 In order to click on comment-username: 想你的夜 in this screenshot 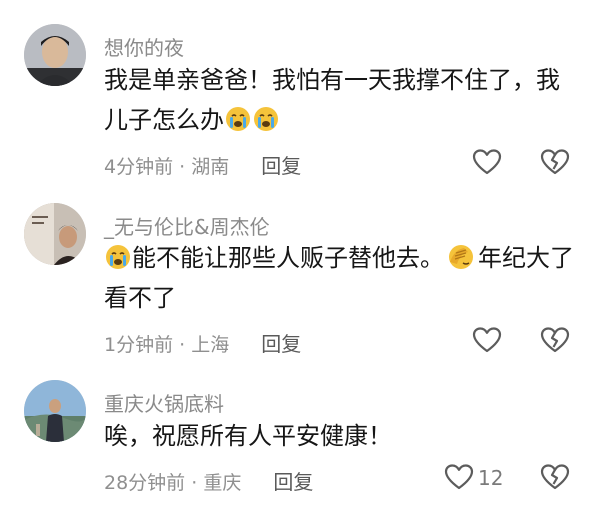, I will do `click(144, 46)`.